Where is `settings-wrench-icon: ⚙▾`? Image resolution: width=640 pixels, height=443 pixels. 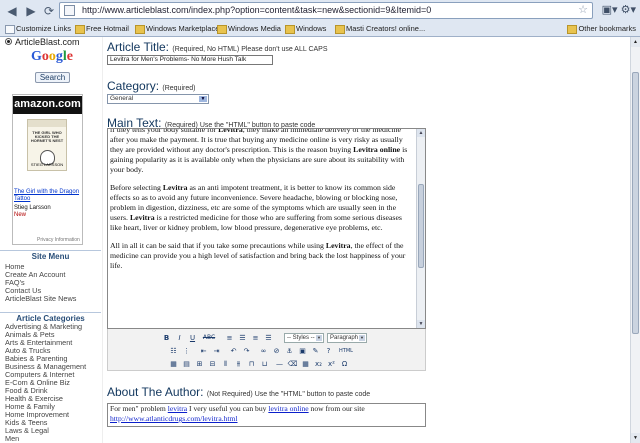
settings-wrench-icon: ⚙▾ is located at coordinates (628, 10).